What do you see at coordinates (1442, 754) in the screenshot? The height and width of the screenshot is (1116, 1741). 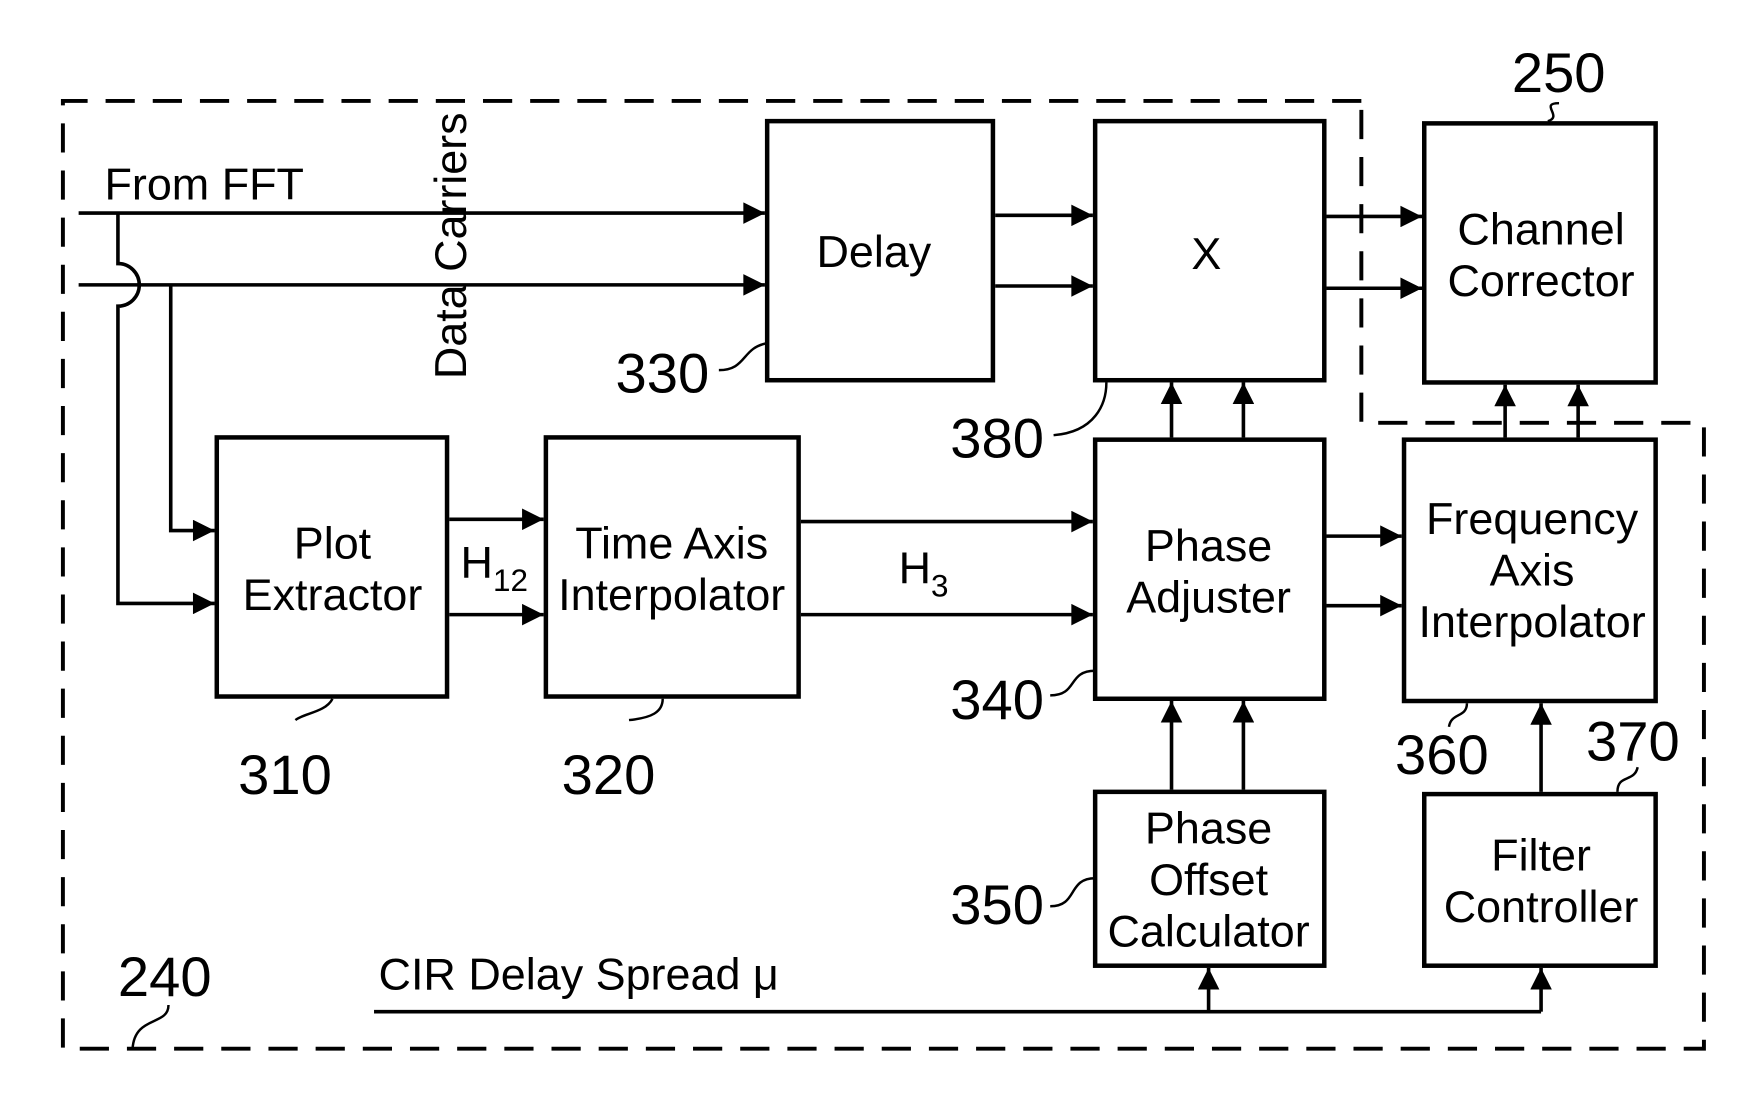 I see `ref-360: 360` at bounding box center [1442, 754].